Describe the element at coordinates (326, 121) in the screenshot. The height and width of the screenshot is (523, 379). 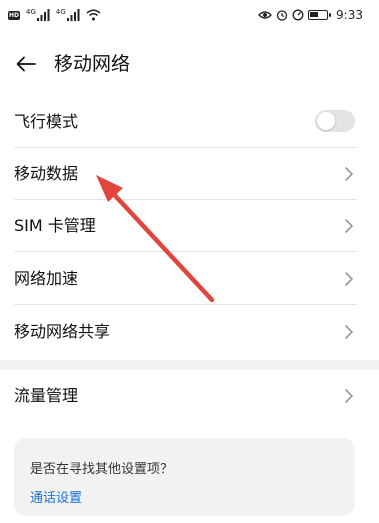
I see `toggle-knob` at that location.